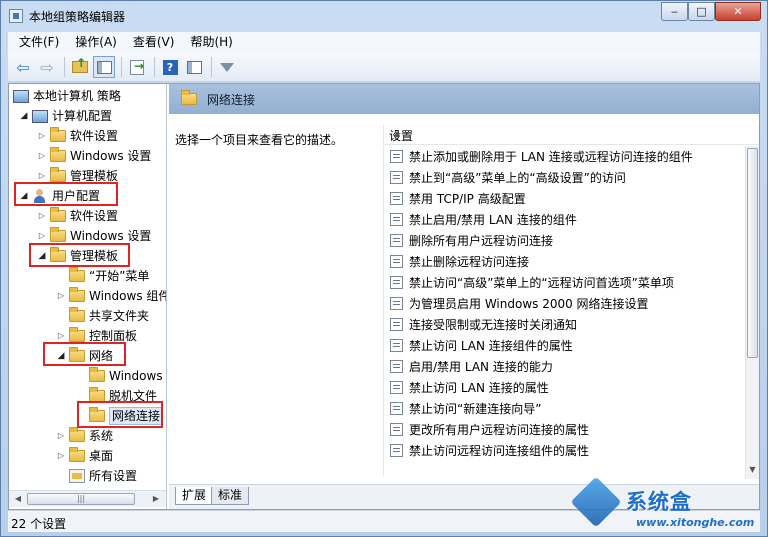 The height and width of the screenshot is (537, 768). Describe the element at coordinates (752, 253) in the screenshot. I see `scrollbar-thumb` at that location.